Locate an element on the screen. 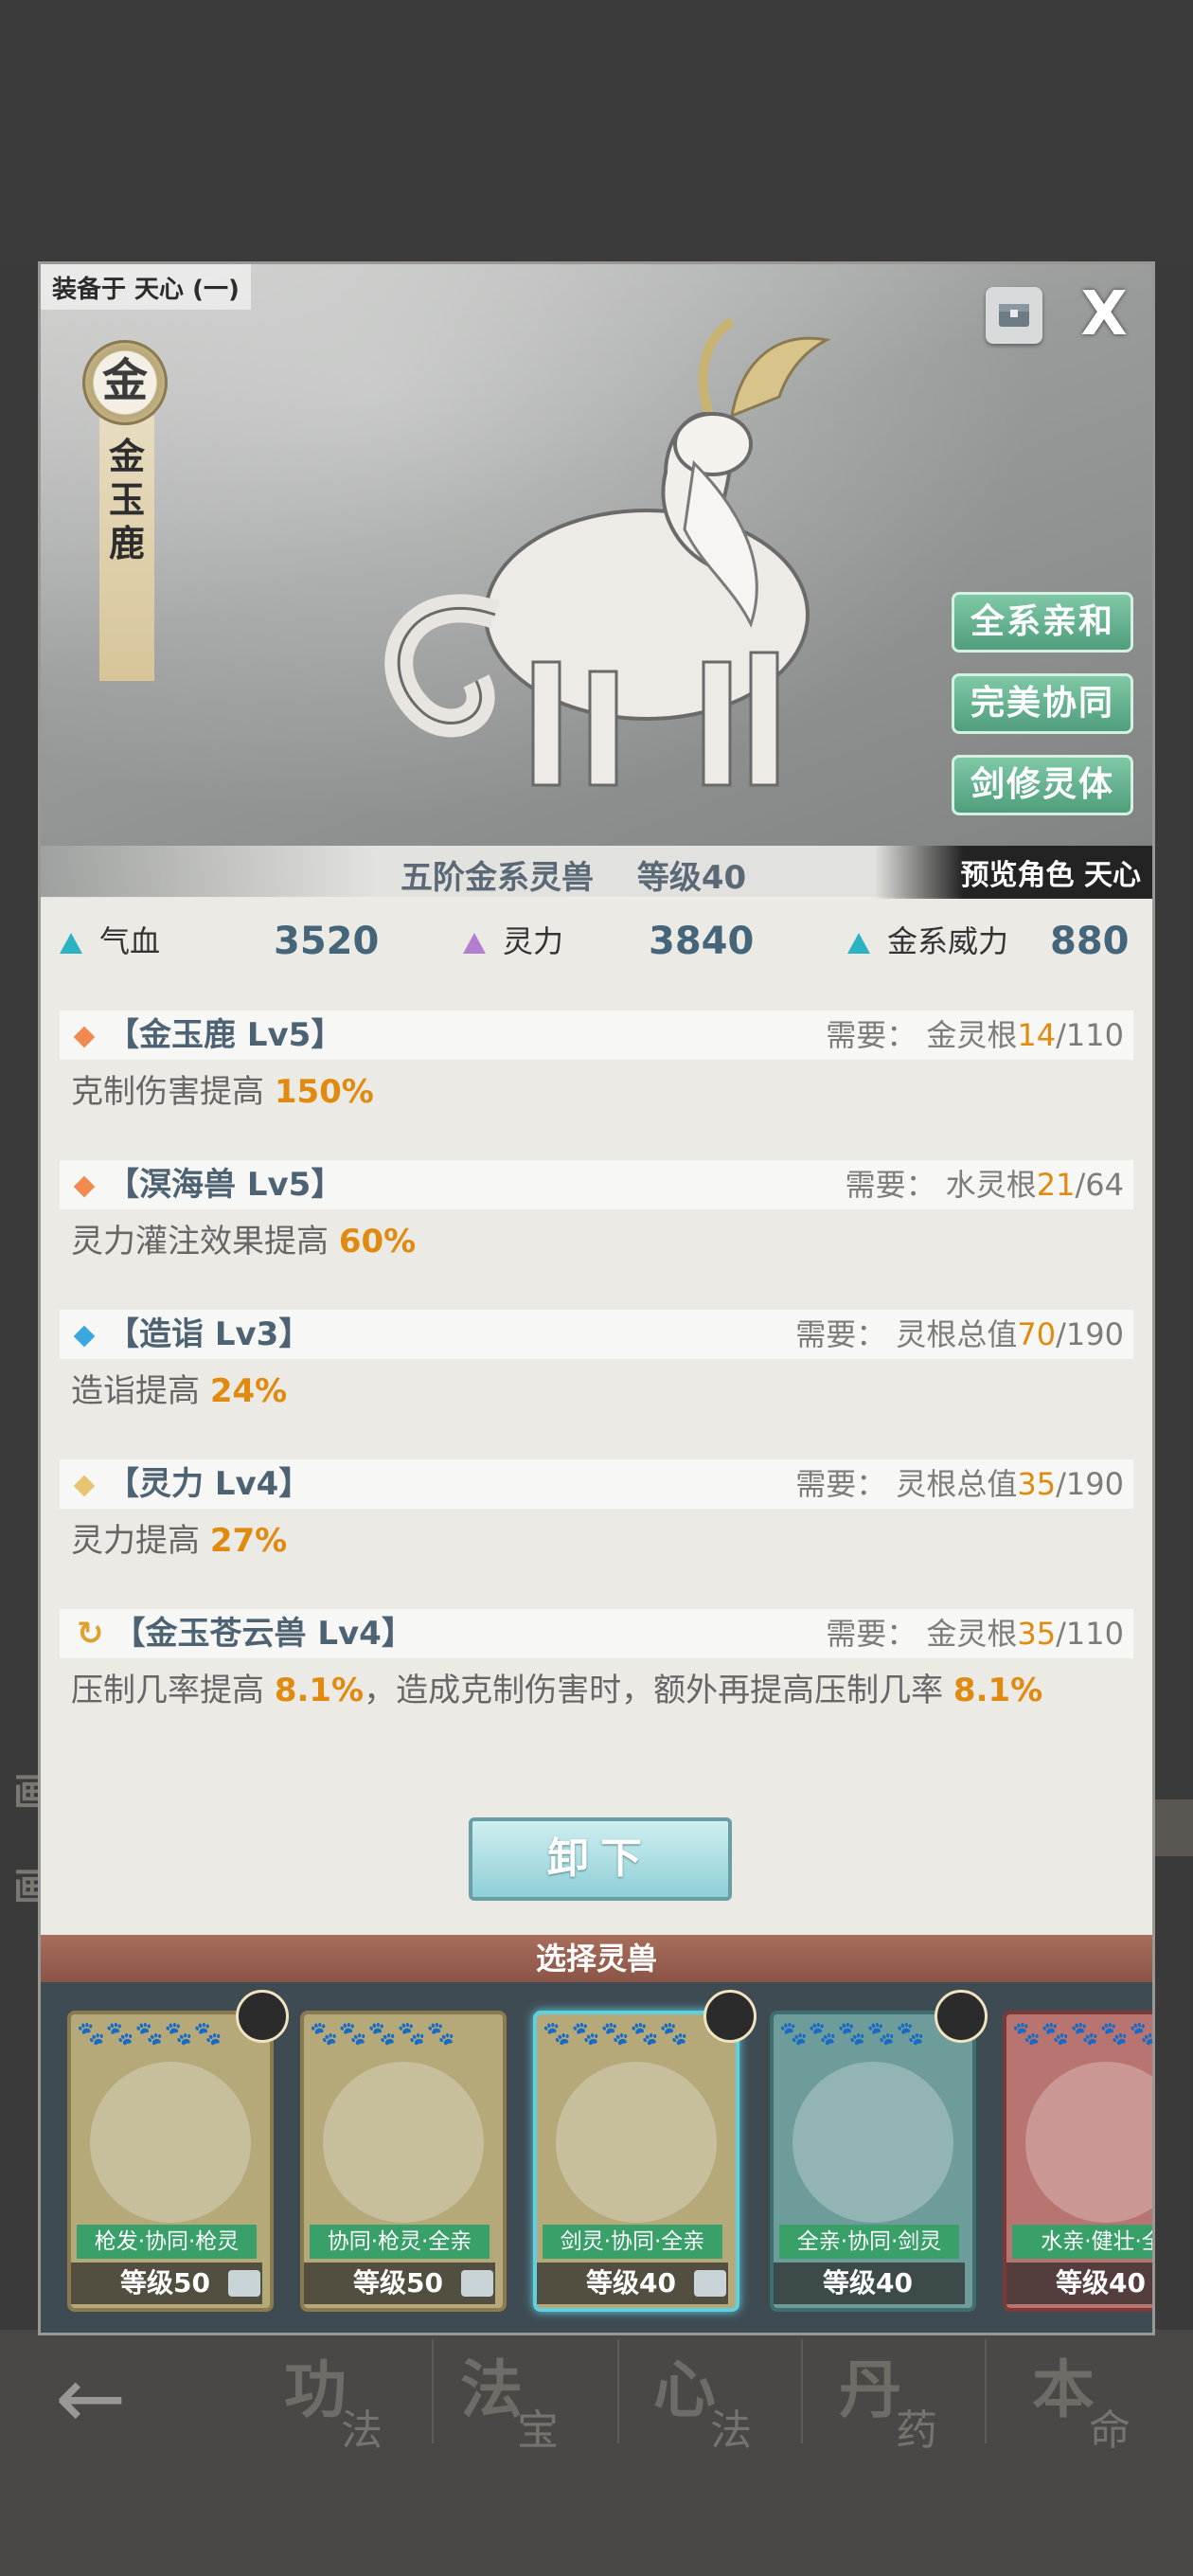  stat-hp-value: 3520 is located at coordinates (327, 941).